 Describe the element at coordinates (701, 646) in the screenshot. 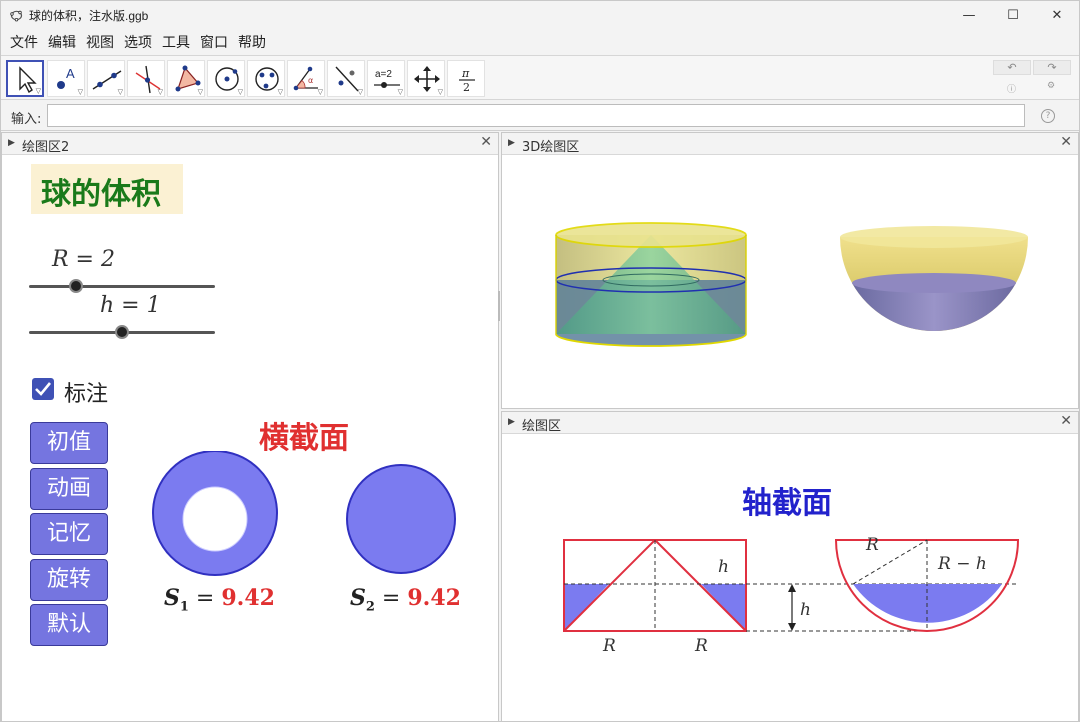

I see `label-r-right: R` at that location.